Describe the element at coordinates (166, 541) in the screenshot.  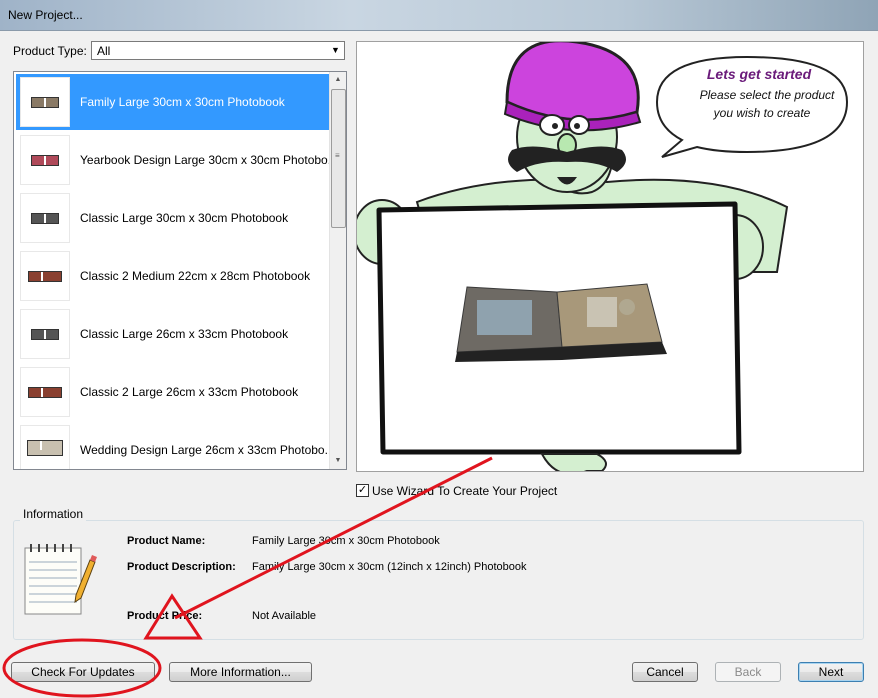
I see `product-name-label: Product Name:` at that location.